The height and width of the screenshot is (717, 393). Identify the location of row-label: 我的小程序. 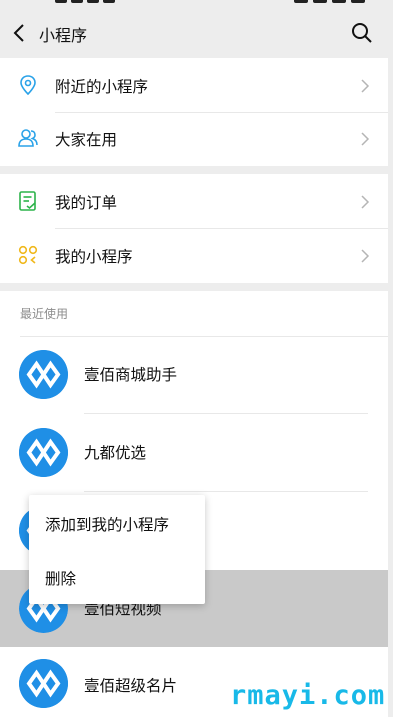
(94, 257).